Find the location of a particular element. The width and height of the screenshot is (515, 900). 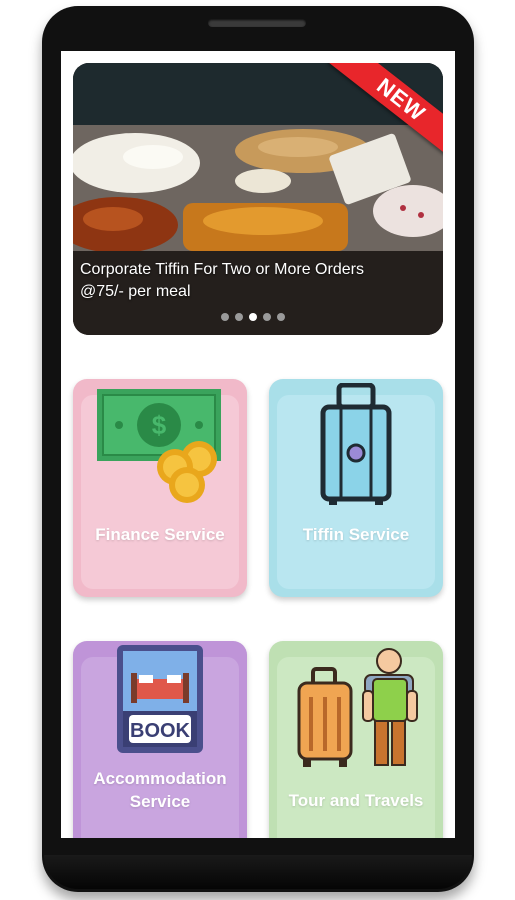

tour-travels-tile: Tour and Travels is located at coordinates (356, 739).